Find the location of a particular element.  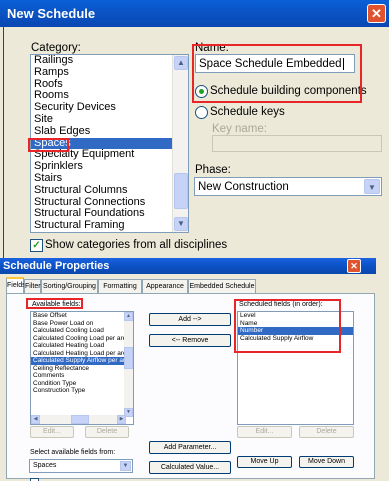

available-field-item: Condition Type is located at coordinates (82, 384).